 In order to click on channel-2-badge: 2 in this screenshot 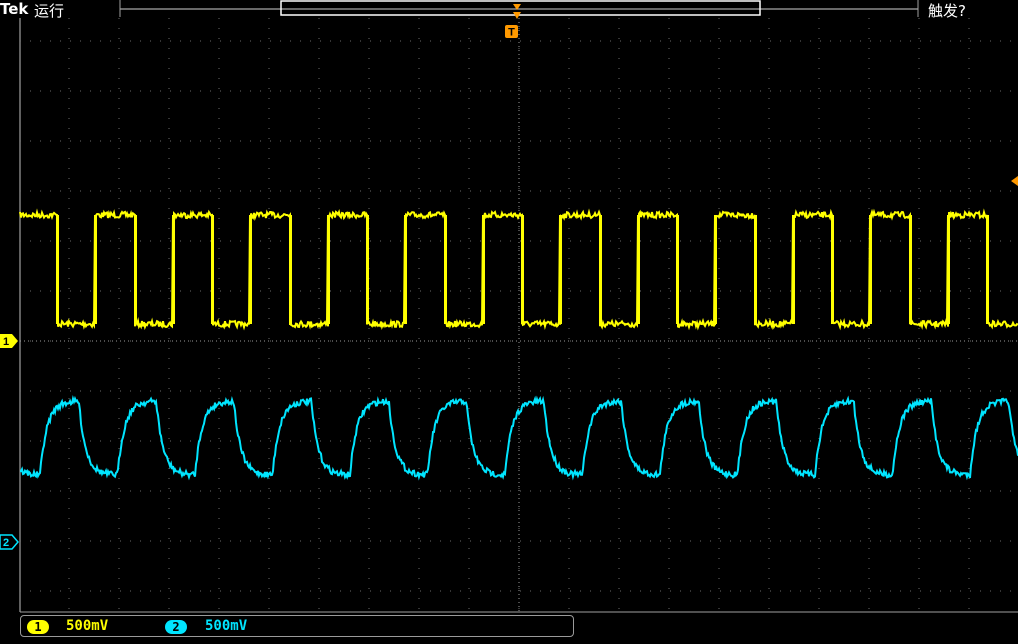, I will do `click(176, 627)`.